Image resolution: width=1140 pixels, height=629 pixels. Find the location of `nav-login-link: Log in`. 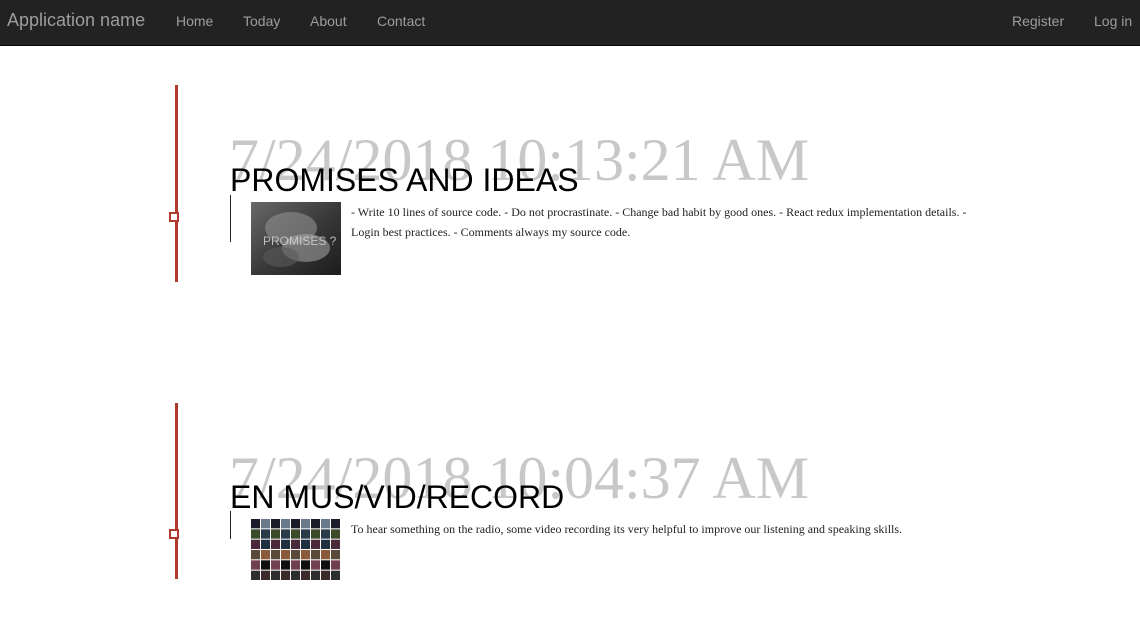

nav-login-link: Log in is located at coordinates (1113, 21).